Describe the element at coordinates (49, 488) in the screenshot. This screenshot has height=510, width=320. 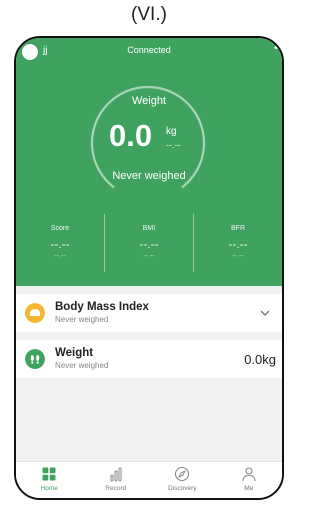
I see `tab-label: Home` at that location.